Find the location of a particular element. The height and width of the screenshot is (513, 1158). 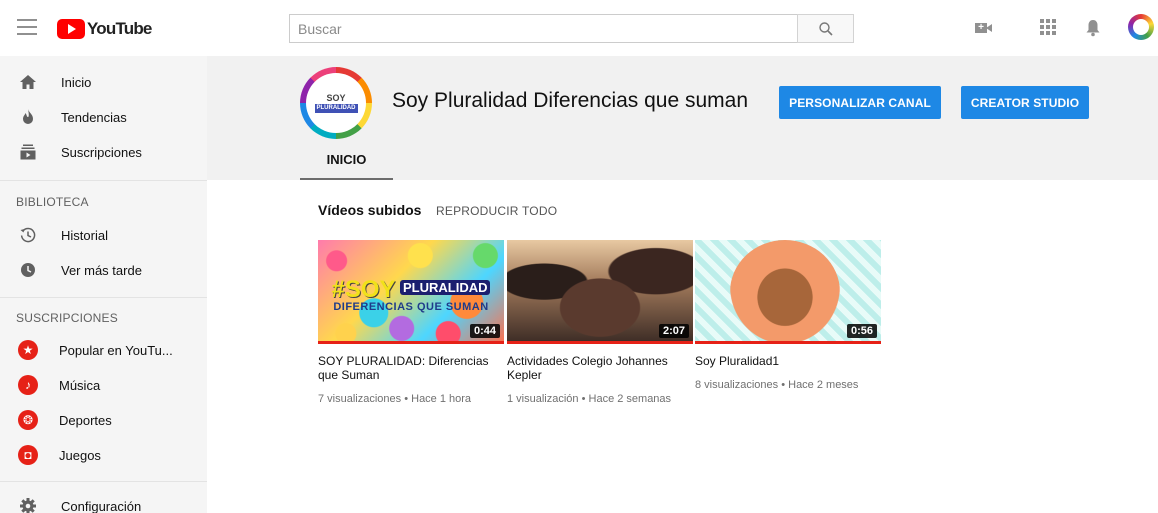

thumbnail-image is located at coordinates (785, 292).